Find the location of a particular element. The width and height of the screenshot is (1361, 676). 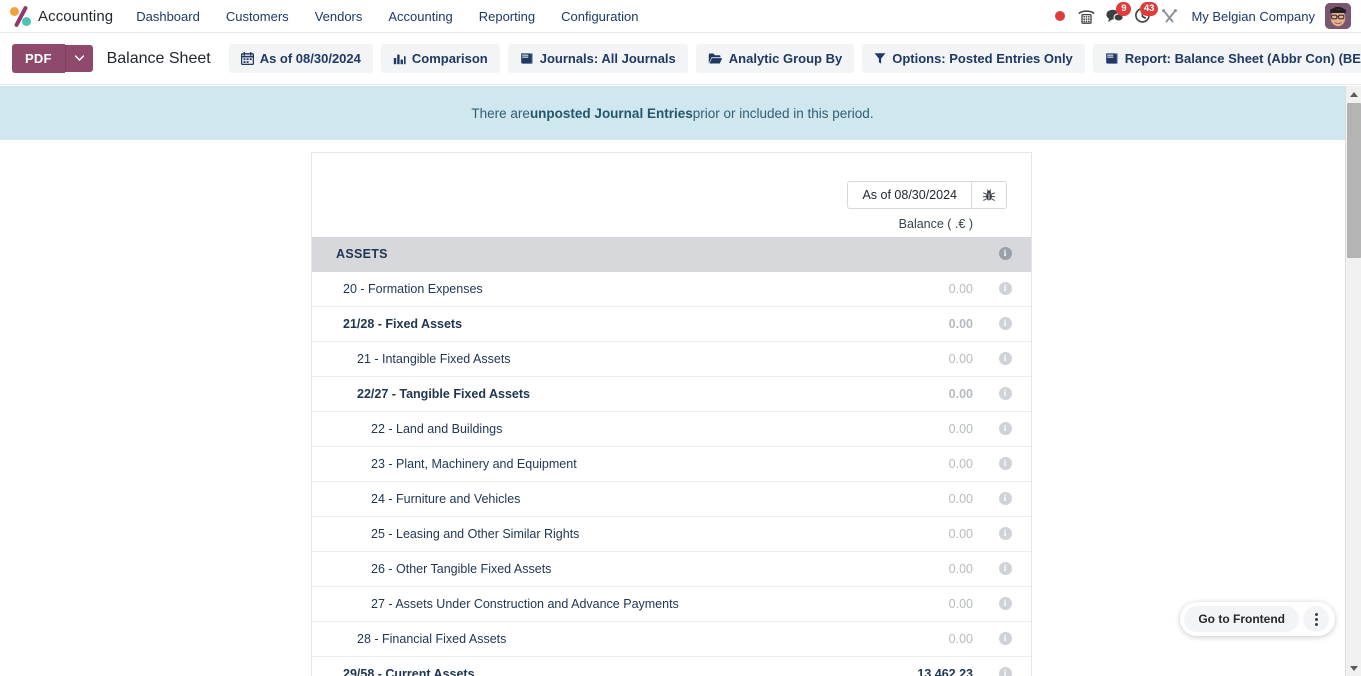

record-indicator is located at coordinates (1060, 16).